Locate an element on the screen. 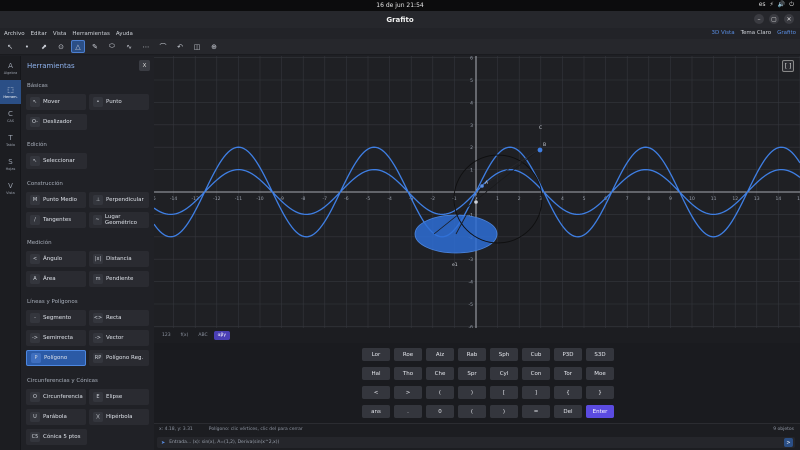 The height and width of the screenshot is (450, 800). keyboard-tab: αβγ is located at coordinates (222, 335).